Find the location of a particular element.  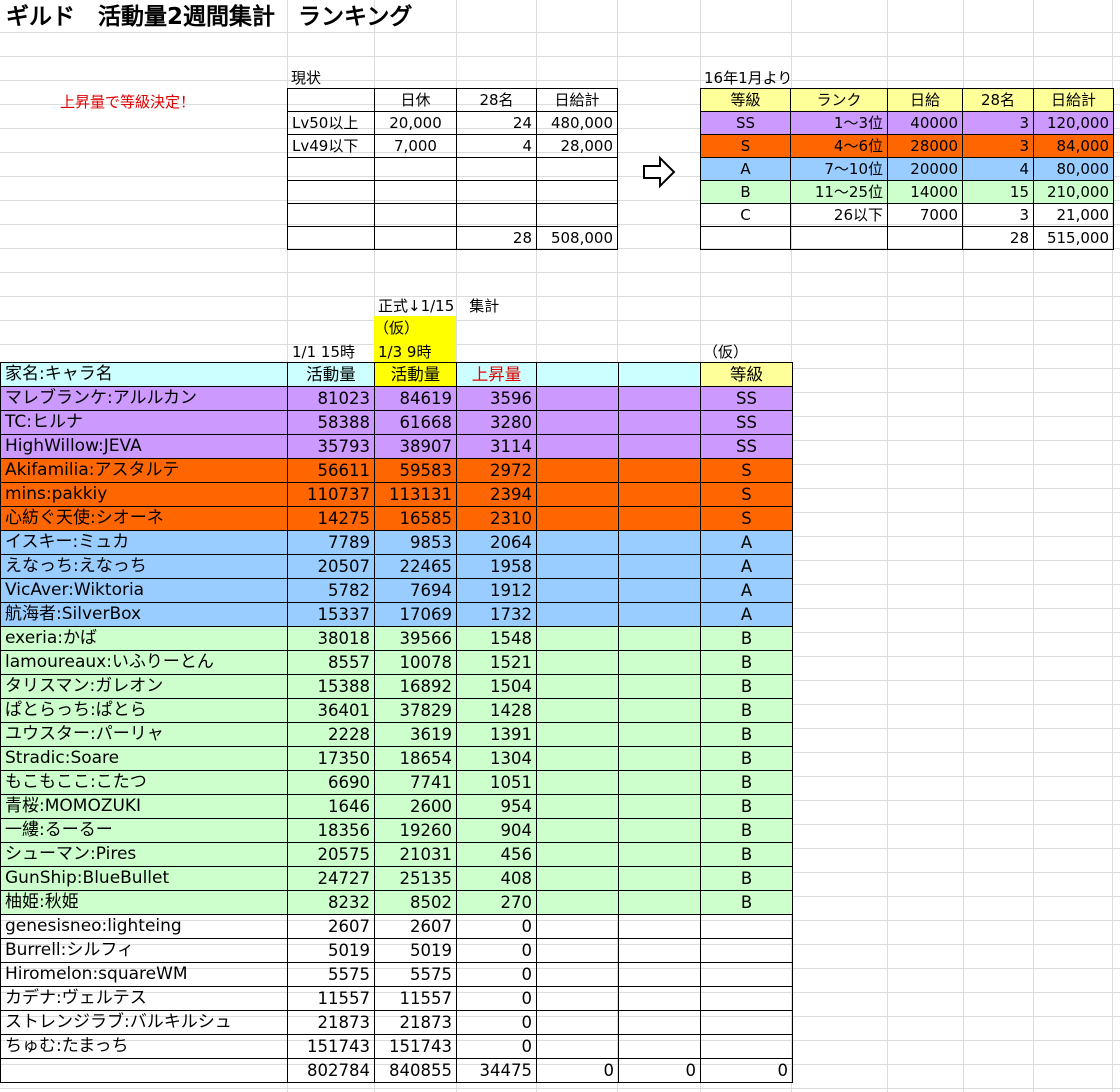

increase-cell: 408 is located at coordinates (496, 878).